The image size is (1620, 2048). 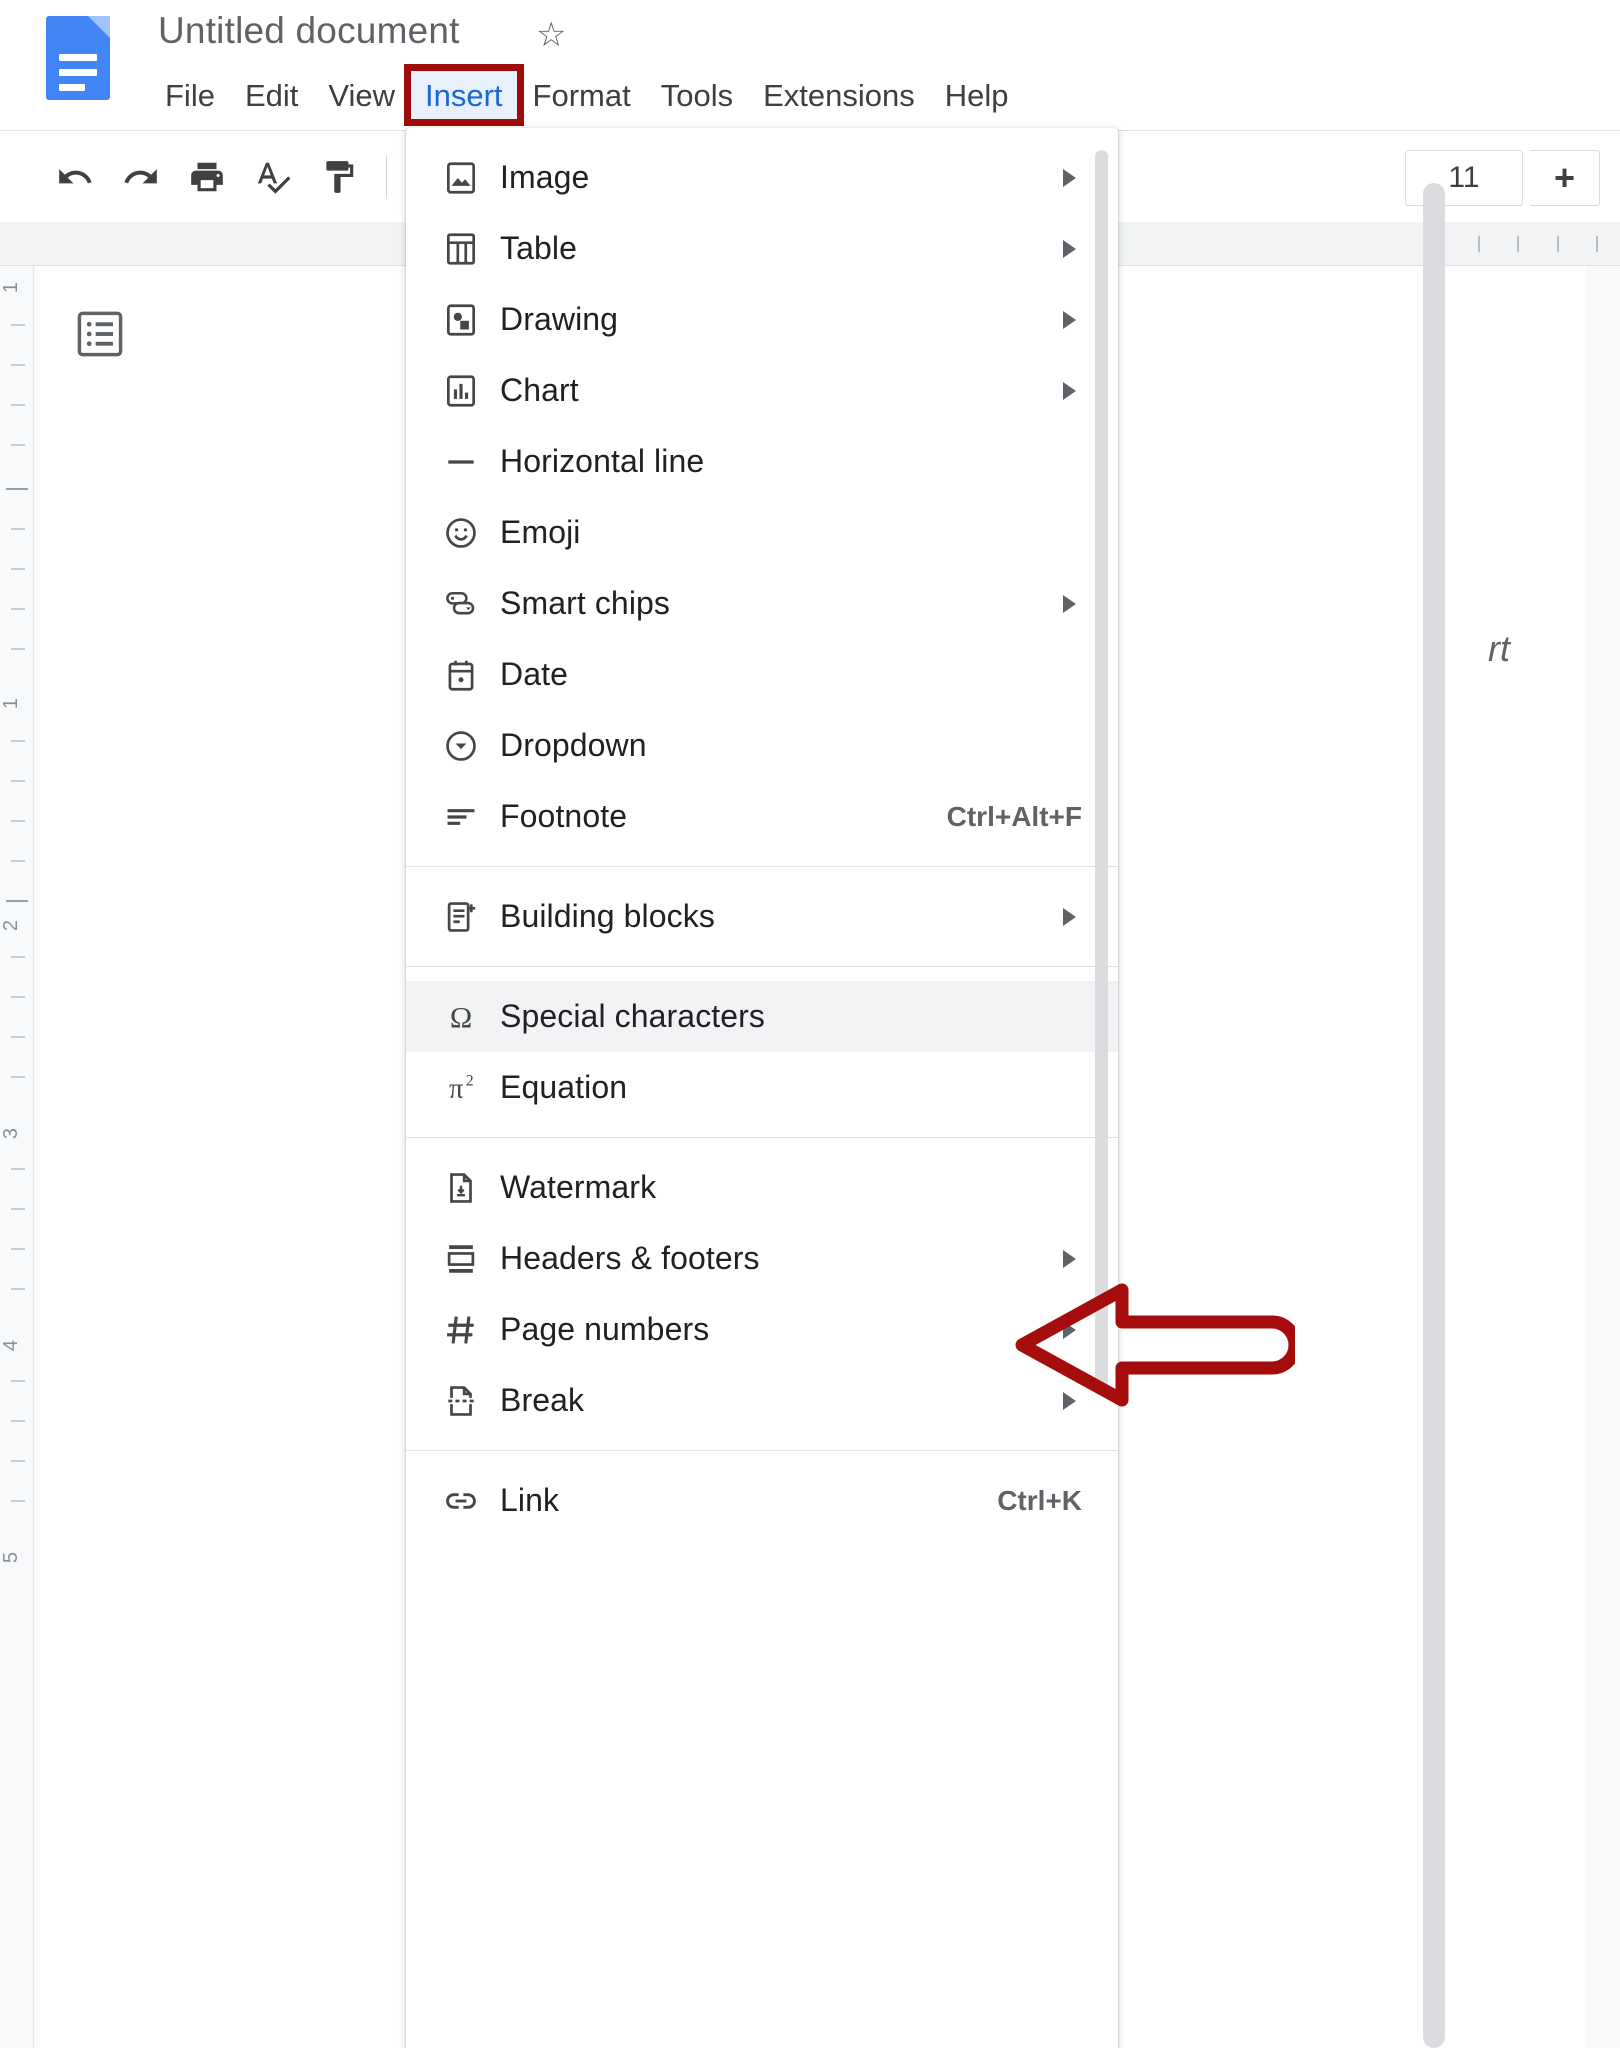 What do you see at coordinates (471, 1330) in the screenshot?
I see `page-numbers-icon` at bounding box center [471, 1330].